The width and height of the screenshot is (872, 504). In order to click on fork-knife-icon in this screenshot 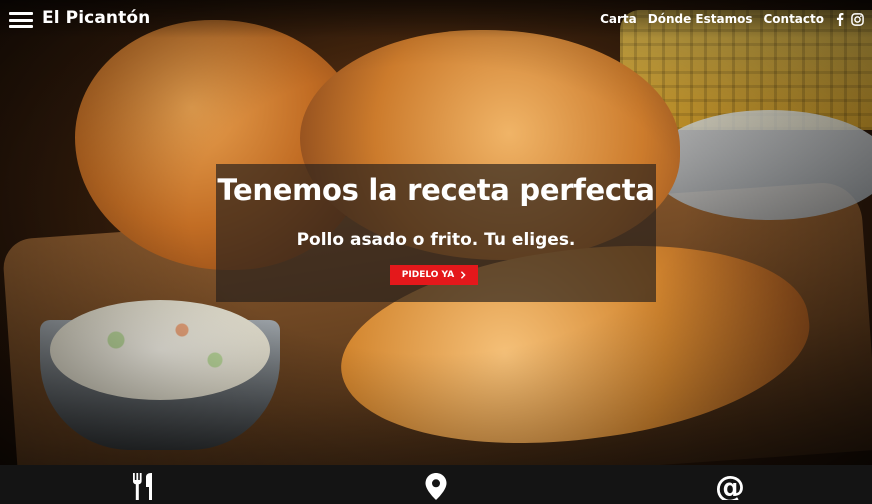, I will do `click(143, 488)`.